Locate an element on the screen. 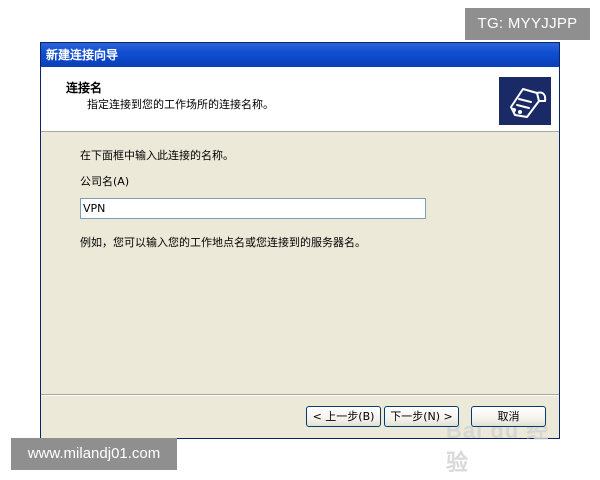  header-subtitle: 指定连接到您的工作场所的连接名称。 is located at coordinates (180, 104).